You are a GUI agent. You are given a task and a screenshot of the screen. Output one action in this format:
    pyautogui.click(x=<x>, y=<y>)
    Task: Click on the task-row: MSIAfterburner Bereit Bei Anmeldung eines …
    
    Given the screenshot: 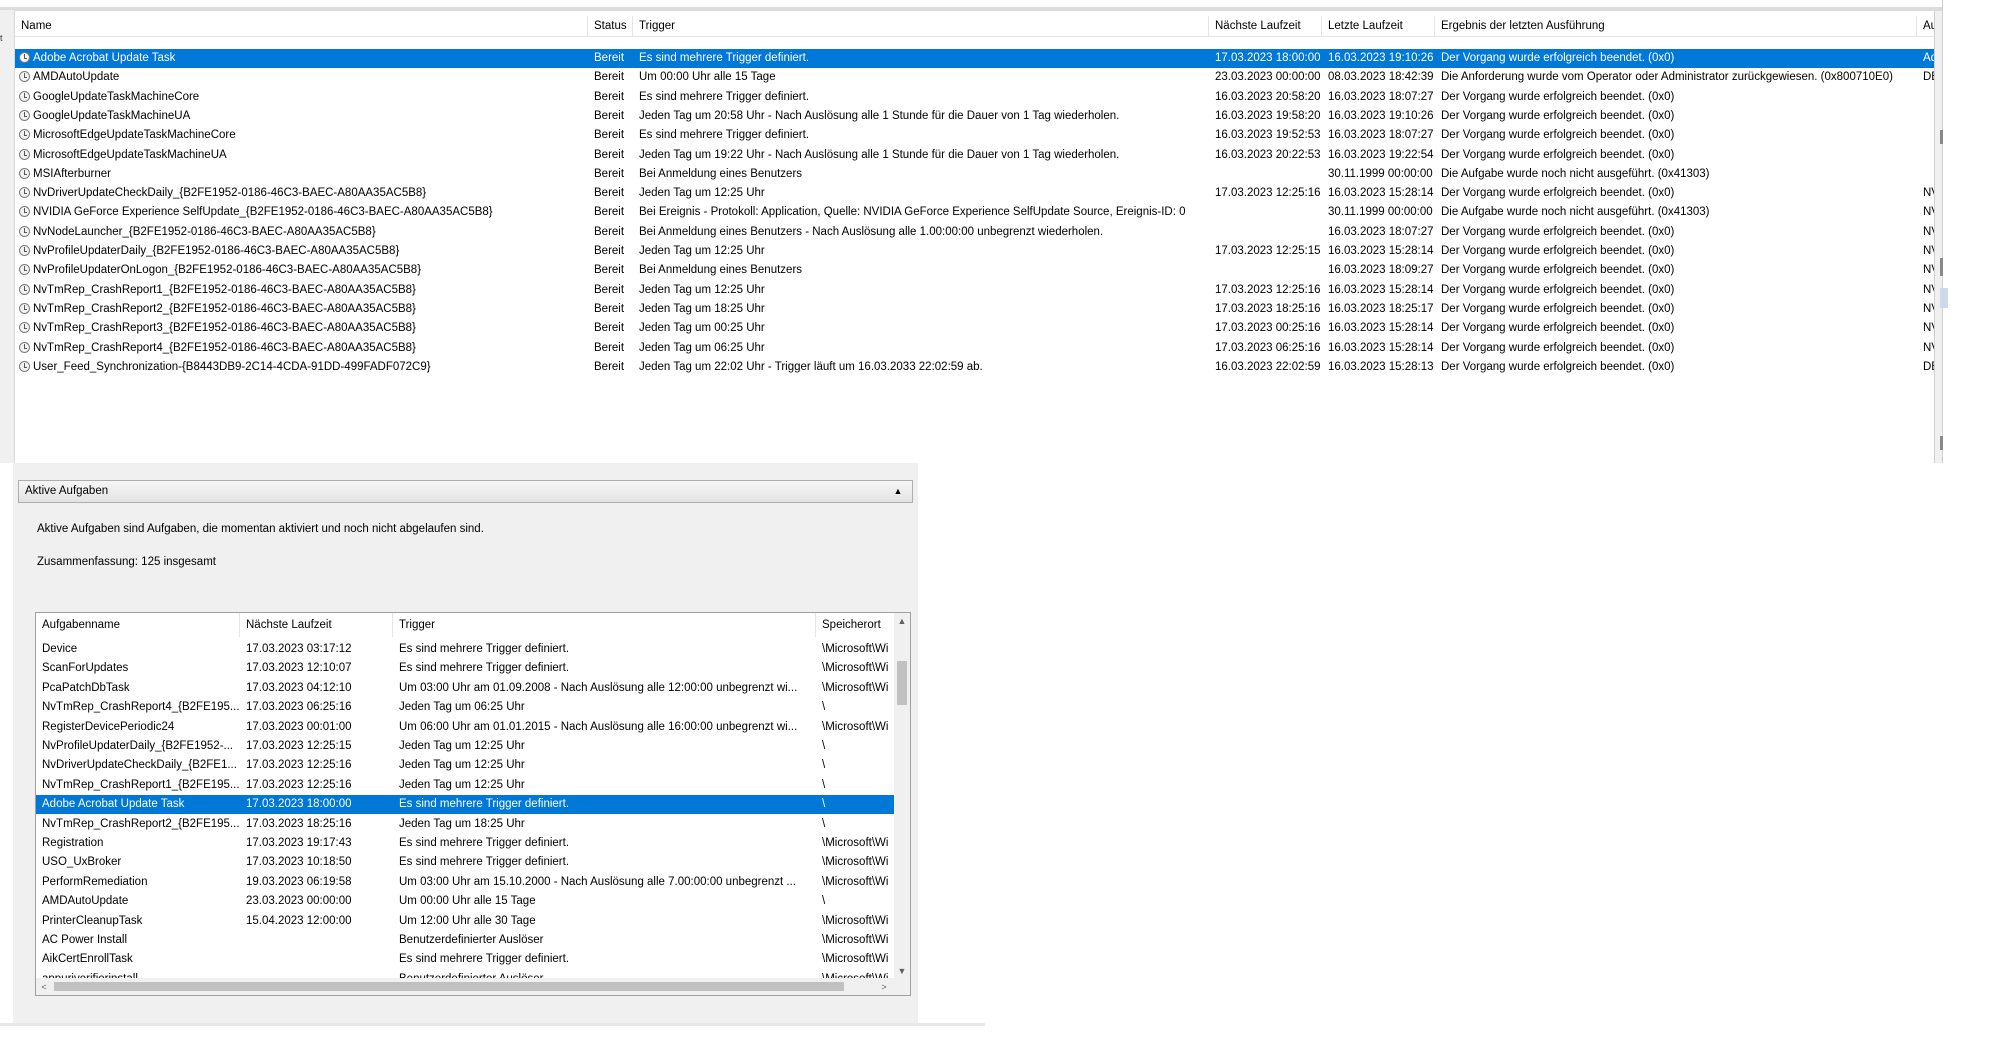 What is the action you would take?
    pyautogui.click(x=977, y=174)
    